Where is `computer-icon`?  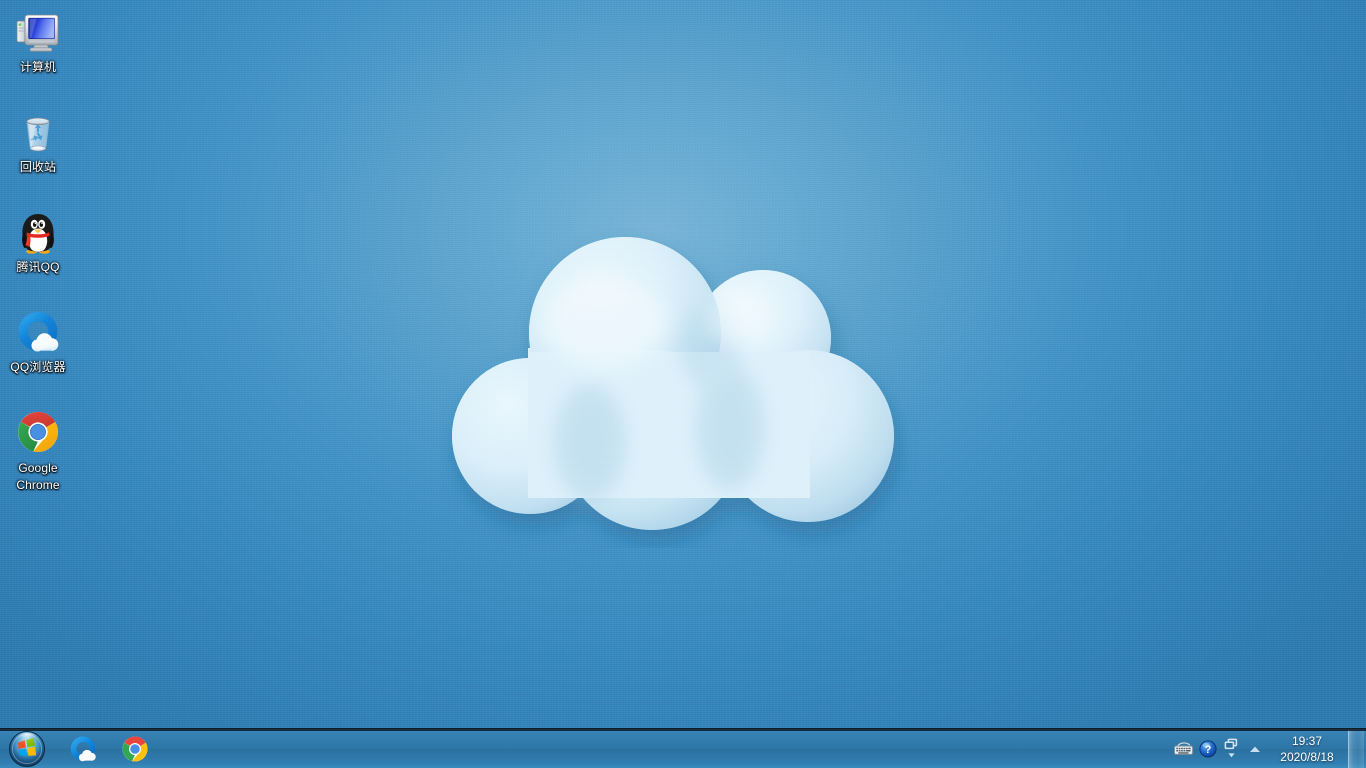
computer-icon is located at coordinates (38, 32).